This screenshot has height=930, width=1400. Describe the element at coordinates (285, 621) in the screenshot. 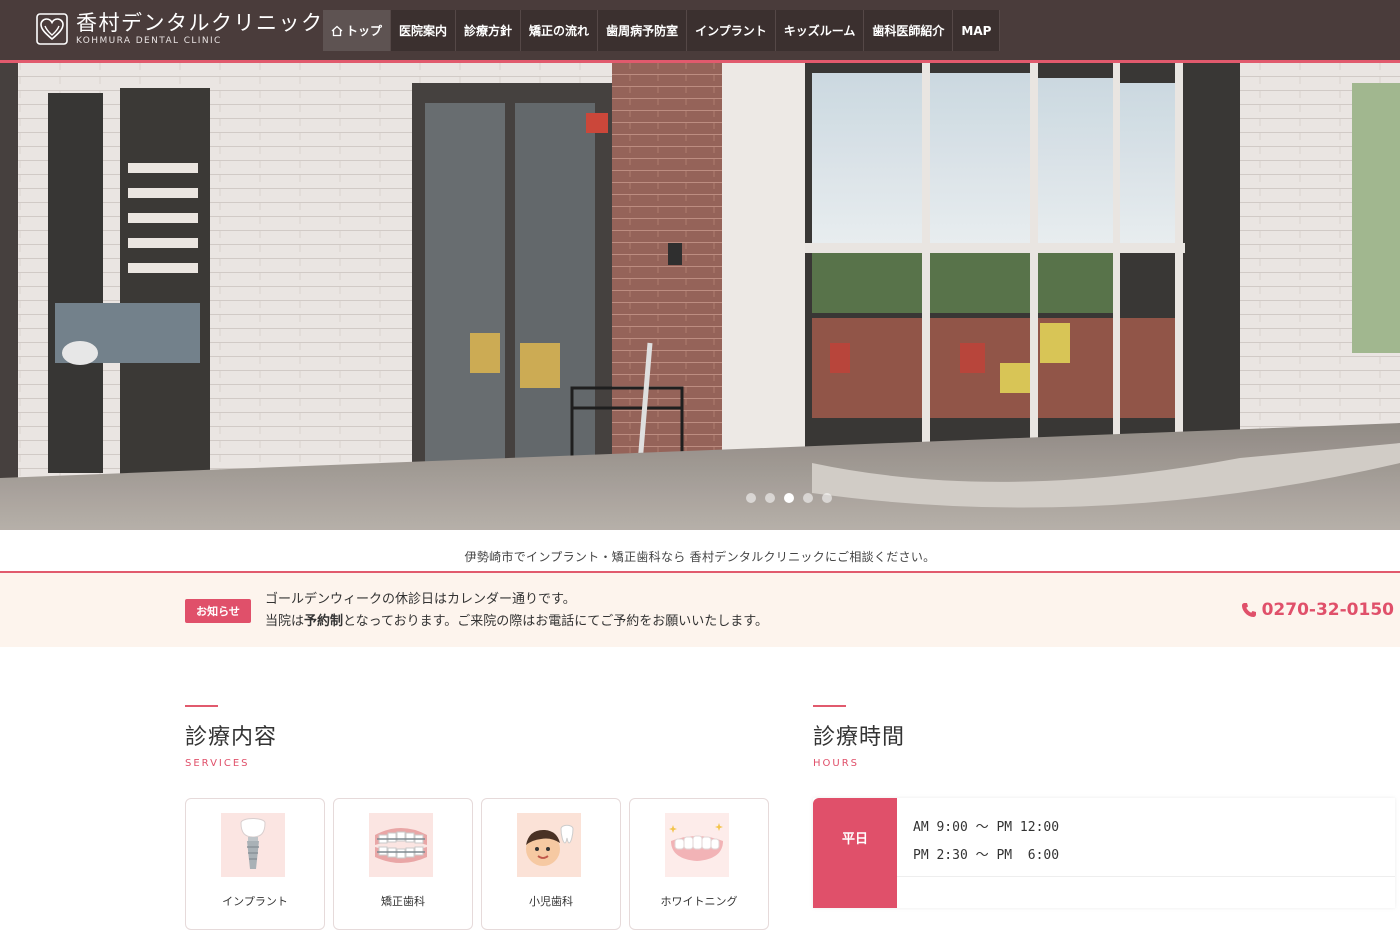

I see `notice-line-2-pre: 当院は` at that location.